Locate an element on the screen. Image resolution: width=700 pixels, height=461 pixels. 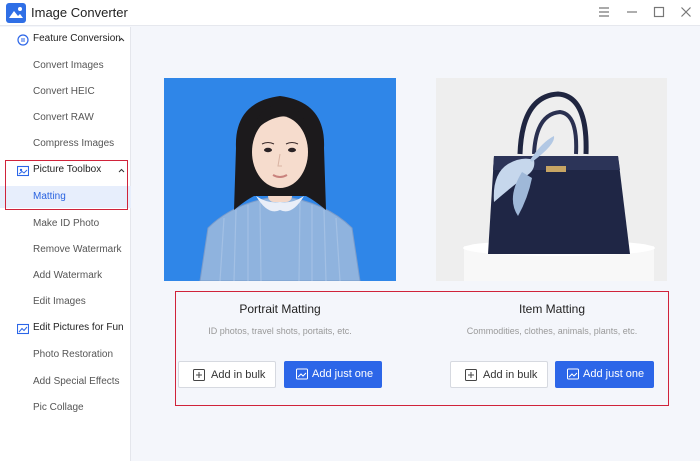
section-label: Feature Conversion is located at coordinates (77, 38).